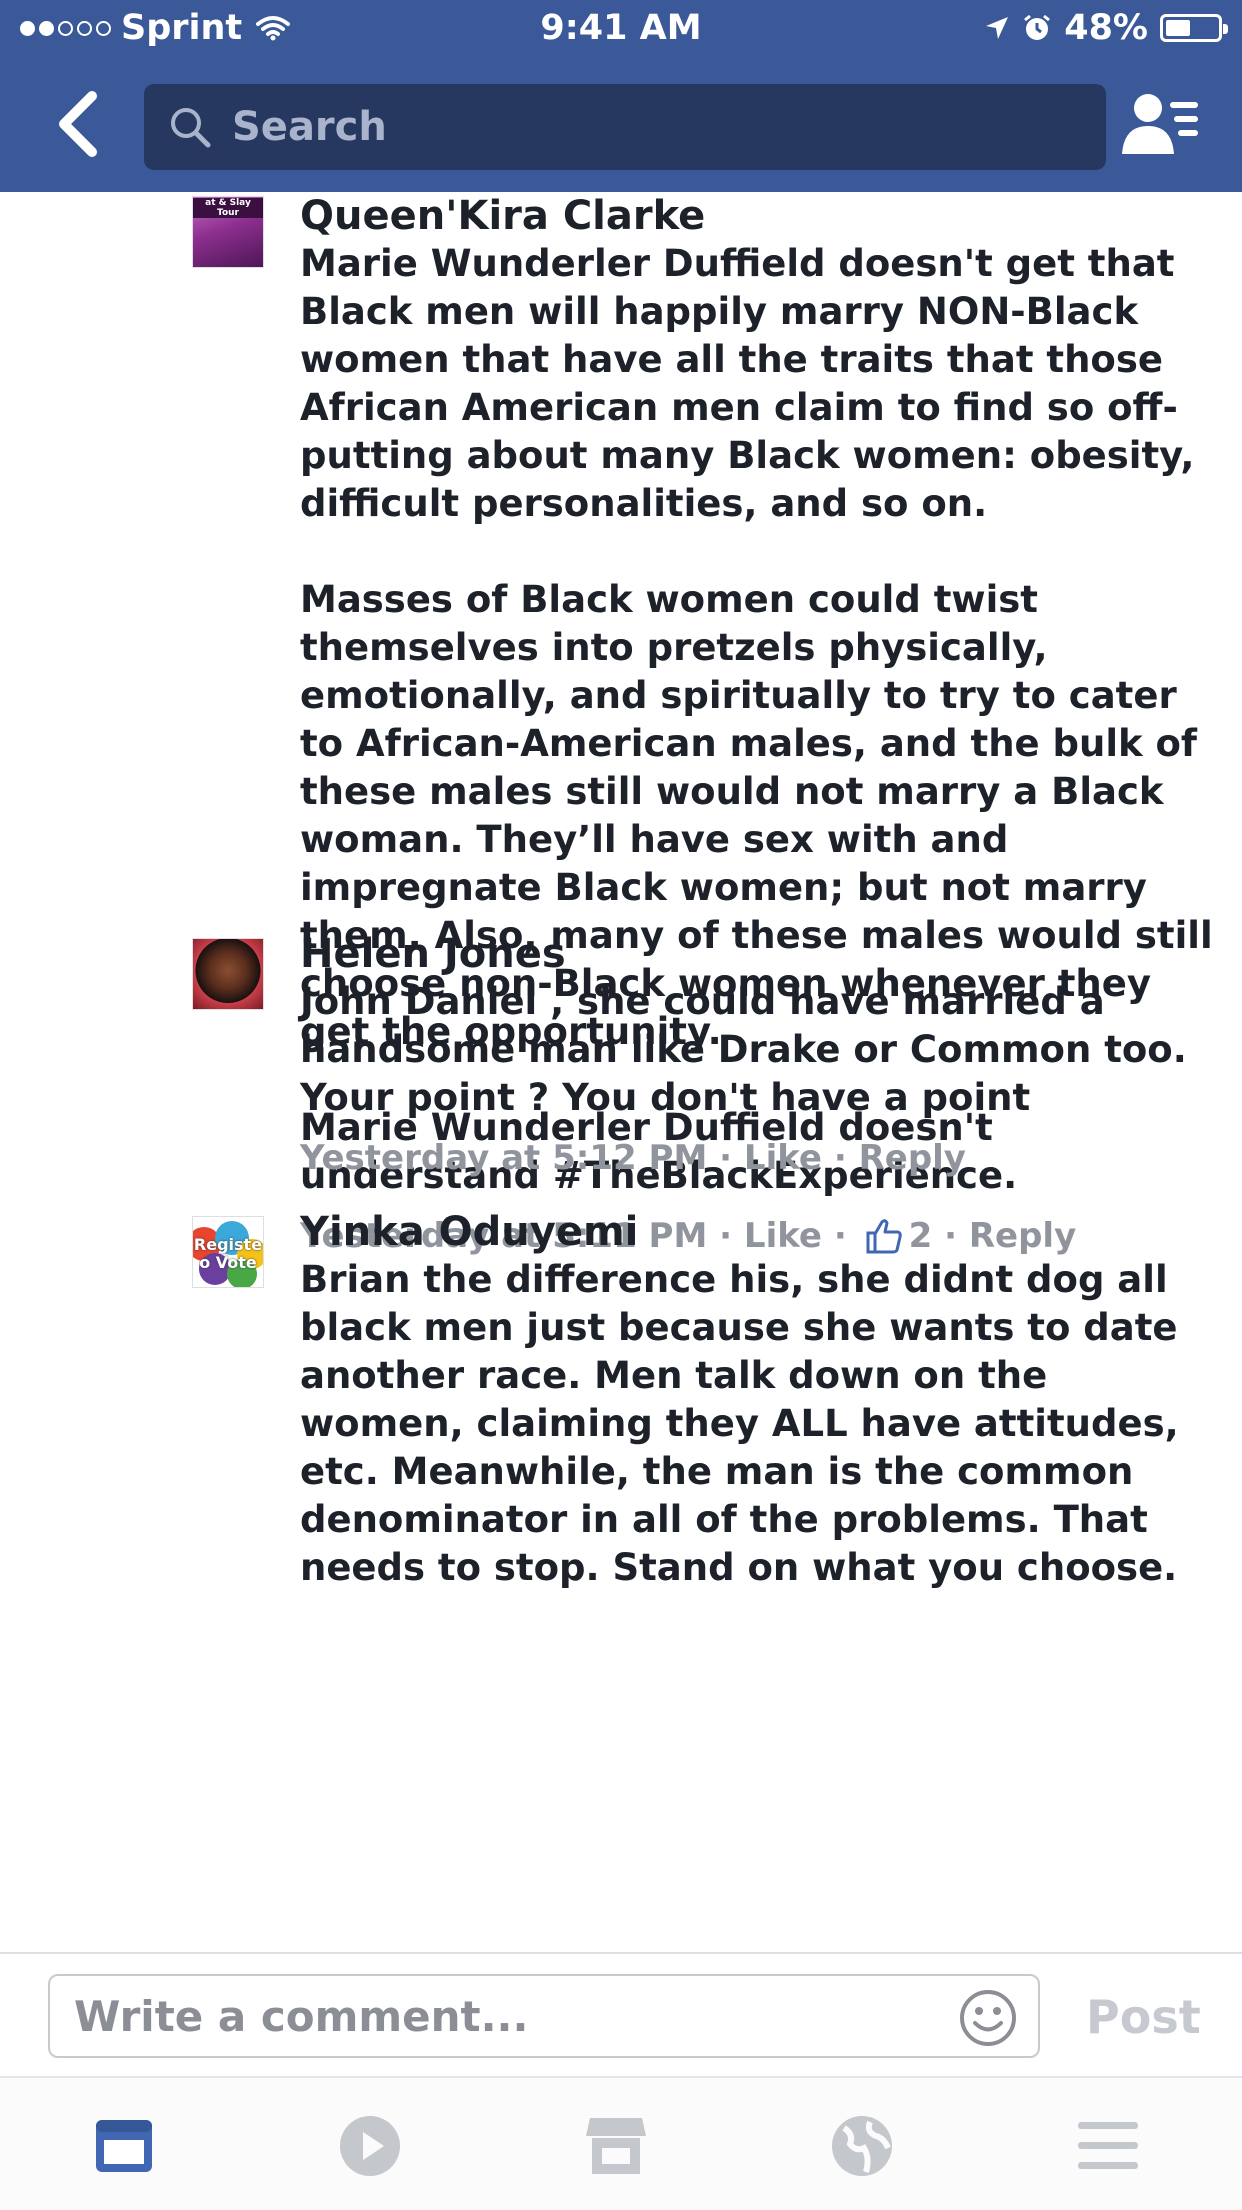  Describe the element at coordinates (1143, 2017) in the screenshot. I see `post-button: Post` at that location.